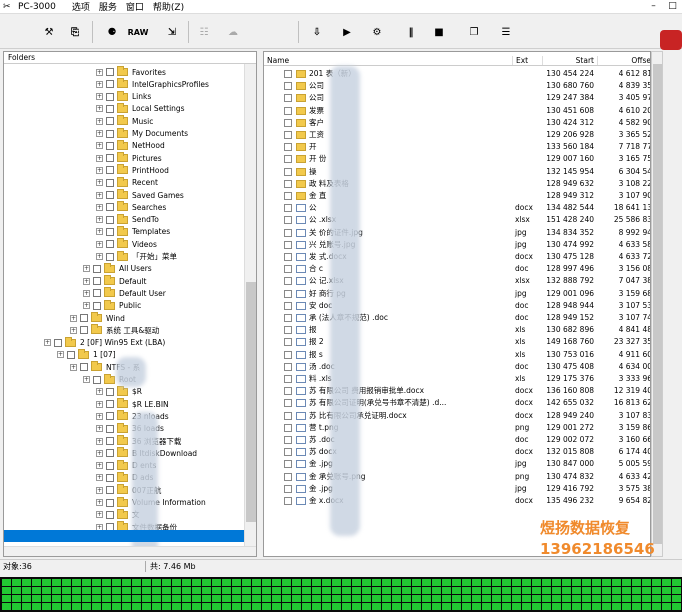  Describe the element at coordinates (457, 330) in the screenshot. I see `file-row: 报 xls 130 682 896 4 841 48` at that location.